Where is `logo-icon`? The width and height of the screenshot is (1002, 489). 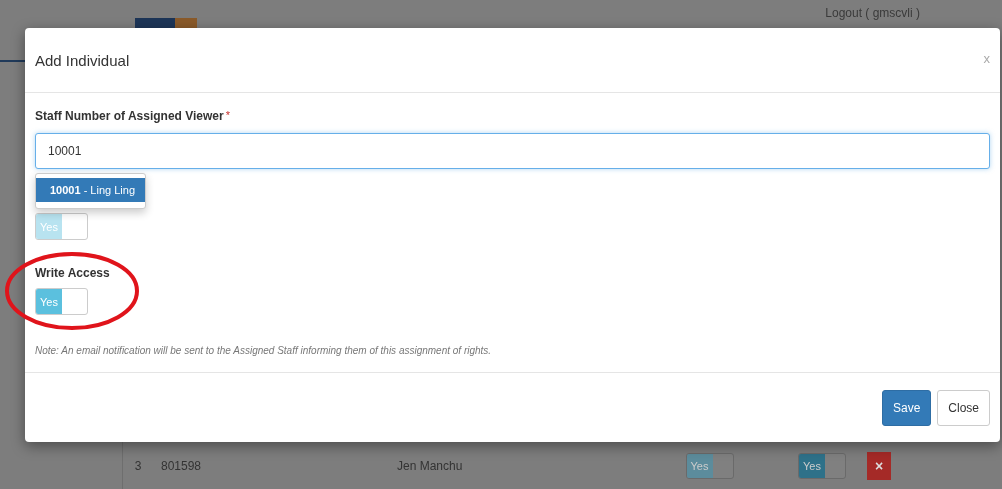 logo-icon is located at coordinates (166, 23).